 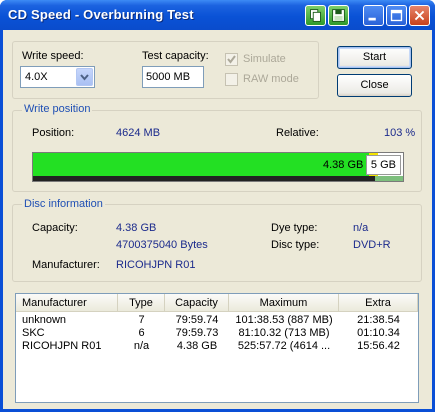 What do you see at coordinates (378, 303) in the screenshot?
I see `column-header-extra: Extra` at bounding box center [378, 303].